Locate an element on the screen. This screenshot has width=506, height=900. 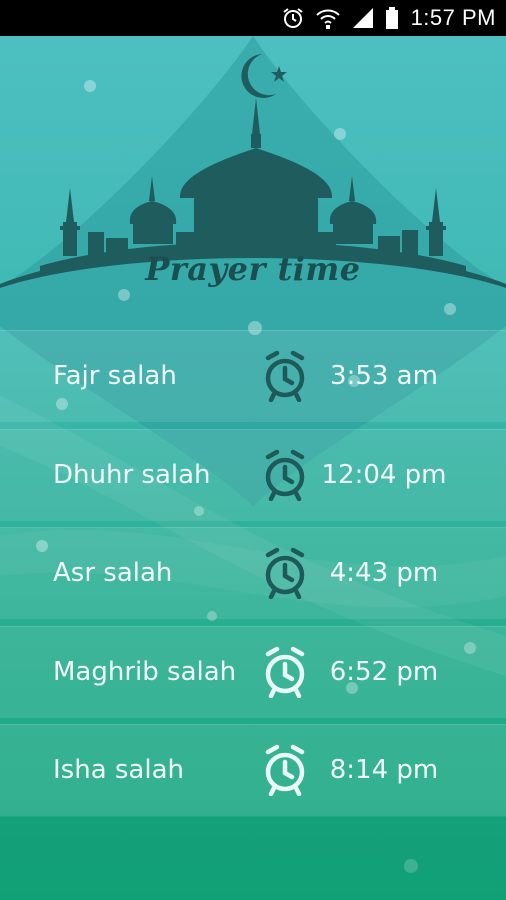
alarm-icon is located at coordinates (293, 18).